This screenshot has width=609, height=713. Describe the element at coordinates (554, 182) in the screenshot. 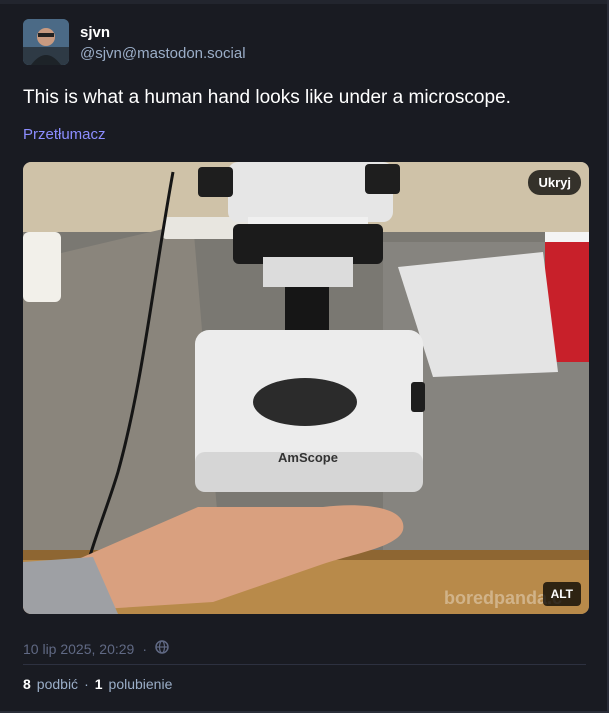

I see `hide-media-button: Ukryj` at that location.